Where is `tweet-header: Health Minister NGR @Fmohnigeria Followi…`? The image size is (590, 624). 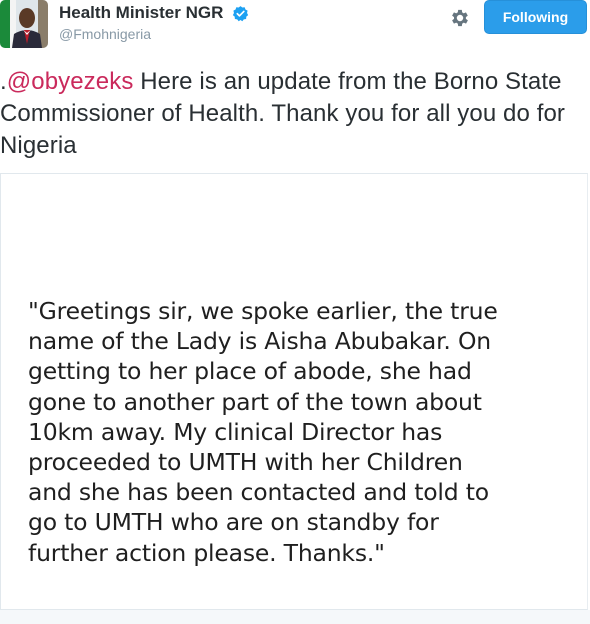
tweet-header: Health Minister NGR @Fmohnigeria Followi… is located at coordinates (295, 31).